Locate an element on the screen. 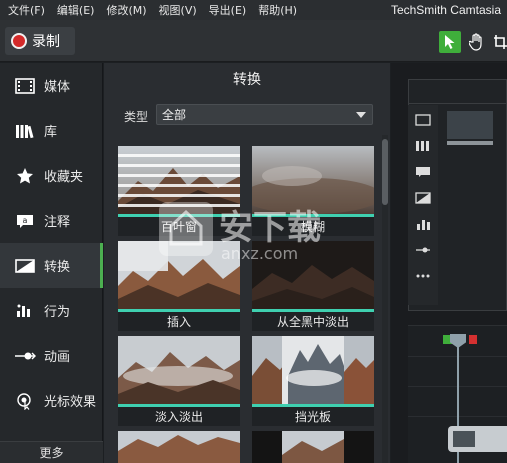  playhead-out-marker is located at coordinates (473, 339).